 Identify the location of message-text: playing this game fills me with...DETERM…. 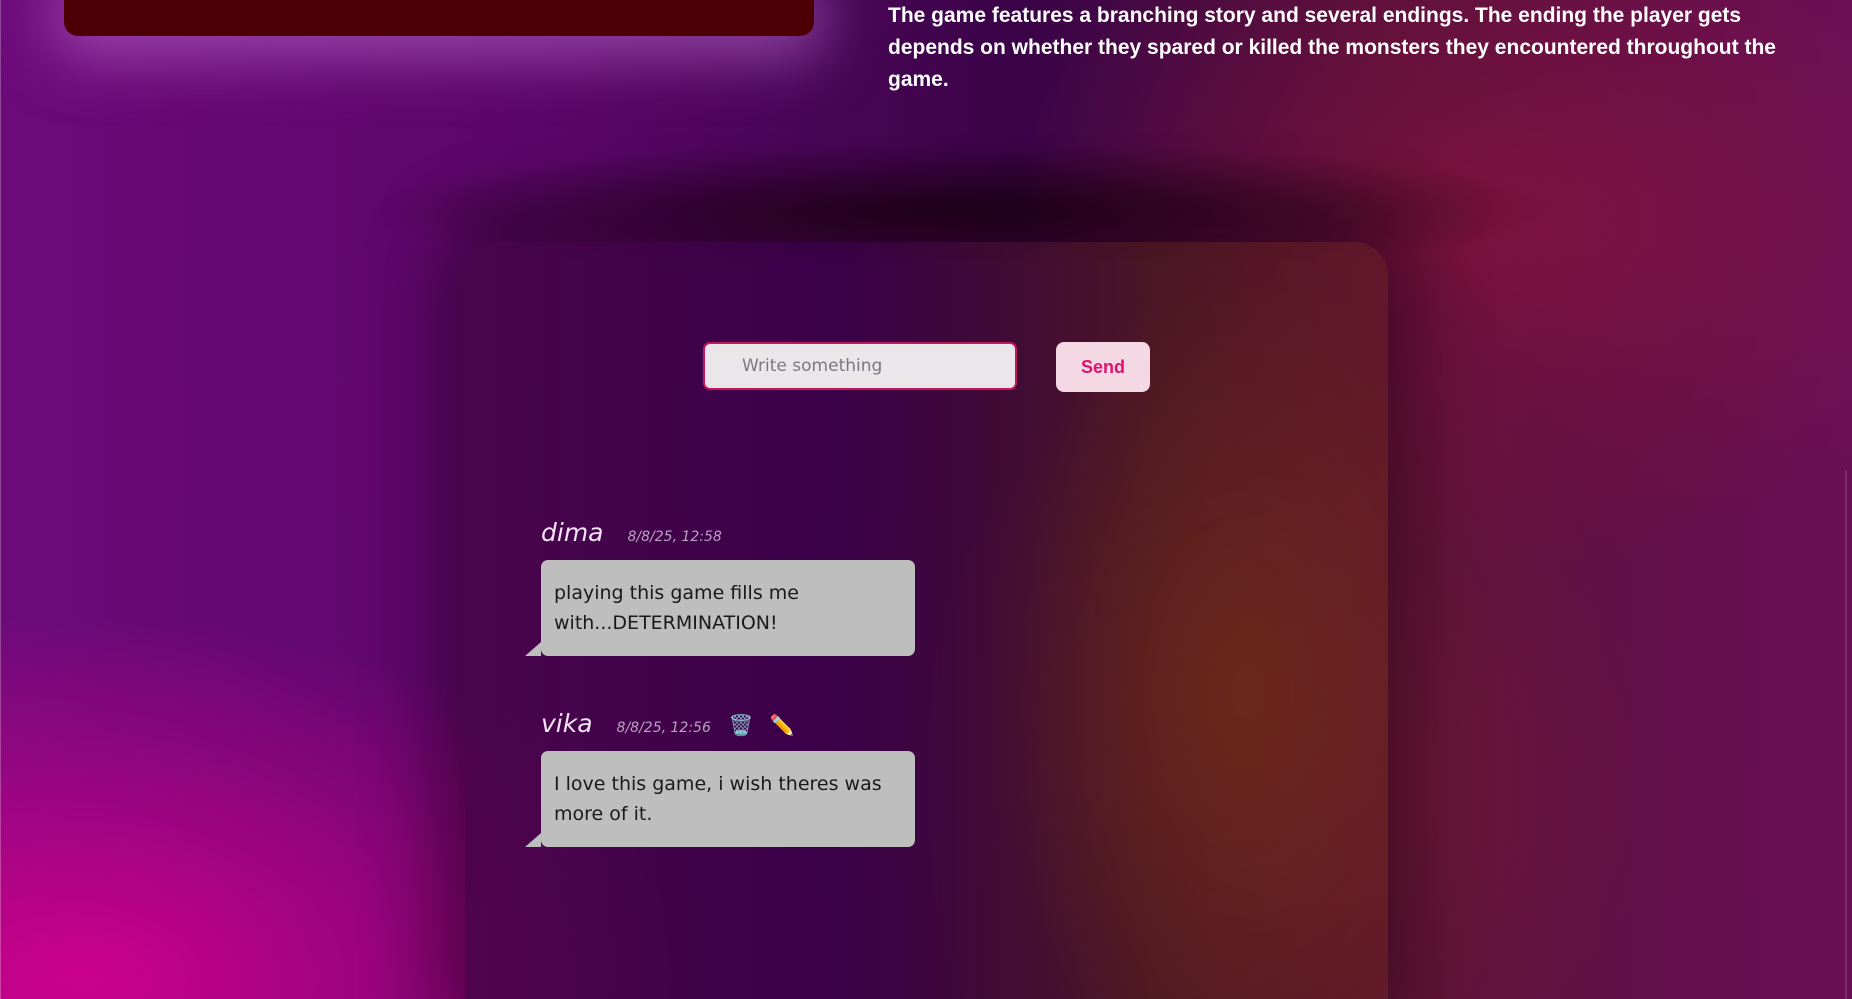
(676, 608).